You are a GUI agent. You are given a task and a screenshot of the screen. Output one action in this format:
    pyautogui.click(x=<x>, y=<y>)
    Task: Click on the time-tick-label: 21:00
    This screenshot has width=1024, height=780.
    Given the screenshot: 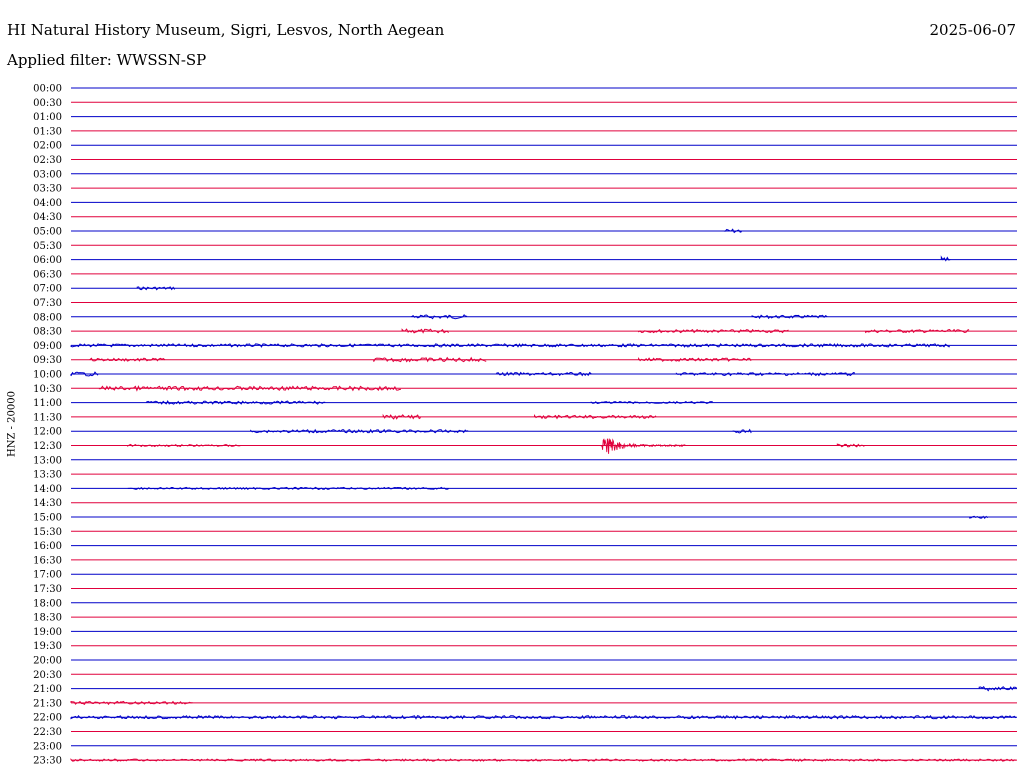 What is the action you would take?
    pyautogui.click(x=47, y=689)
    